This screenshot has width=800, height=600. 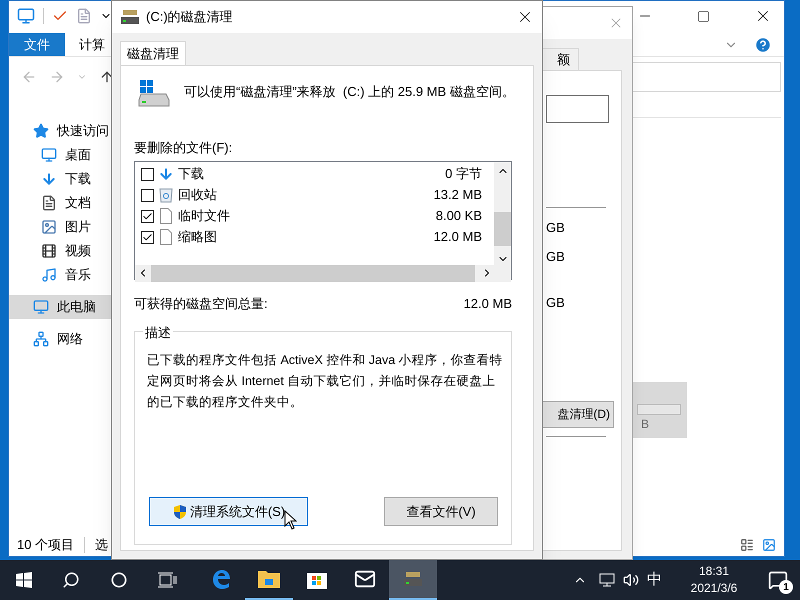 What do you see at coordinates (365, 579) in the screenshot?
I see `mail-icon` at bounding box center [365, 579].